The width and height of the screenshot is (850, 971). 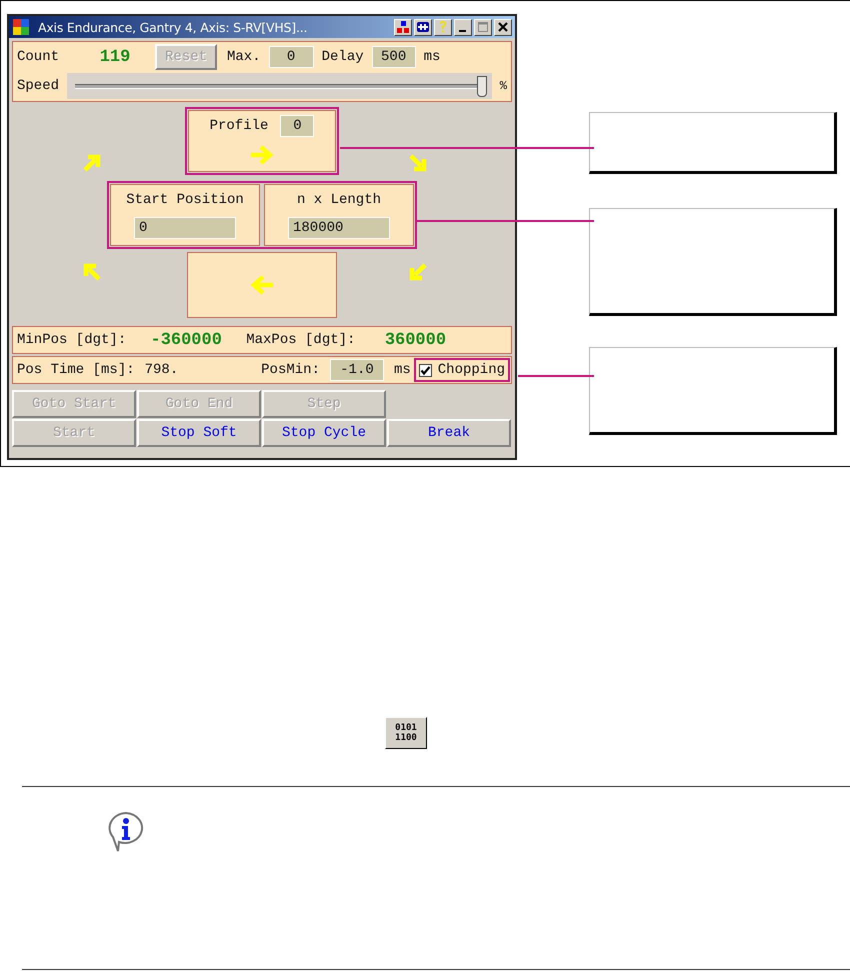 I want to click on profile-field: 0, so click(x=297, y=126).